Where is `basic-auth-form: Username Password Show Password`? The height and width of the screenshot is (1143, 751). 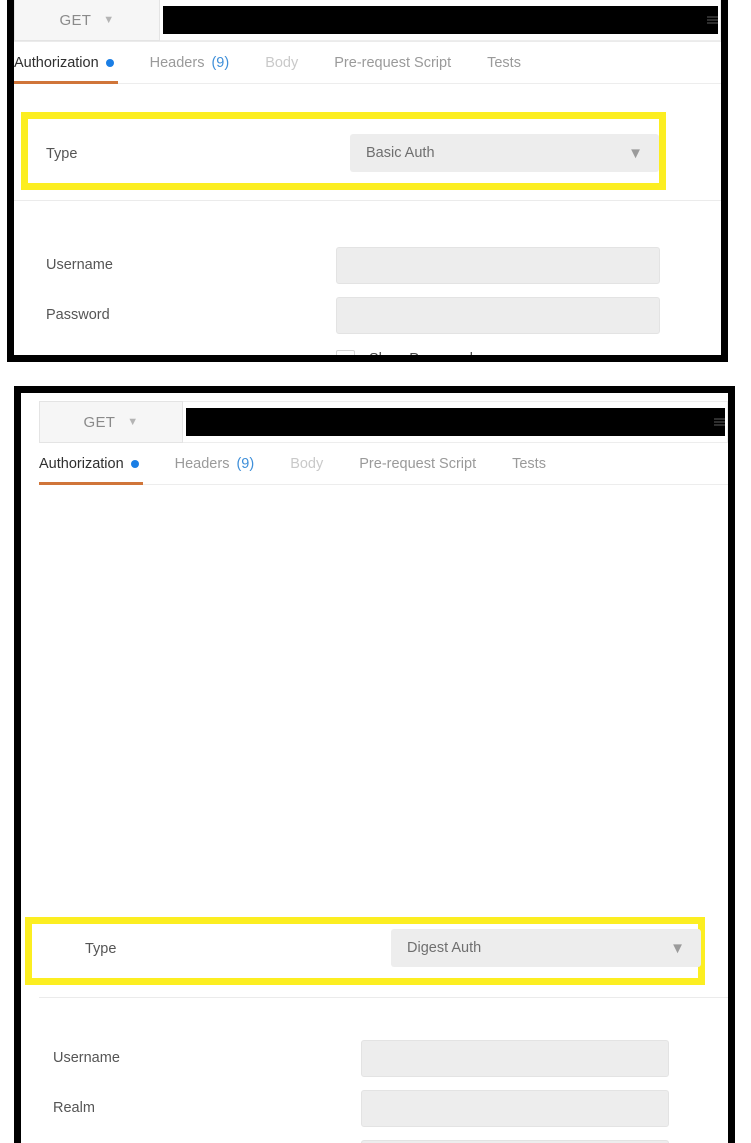
basic-auth-form: Username Password Show Password is located at coordinates (353, 297).